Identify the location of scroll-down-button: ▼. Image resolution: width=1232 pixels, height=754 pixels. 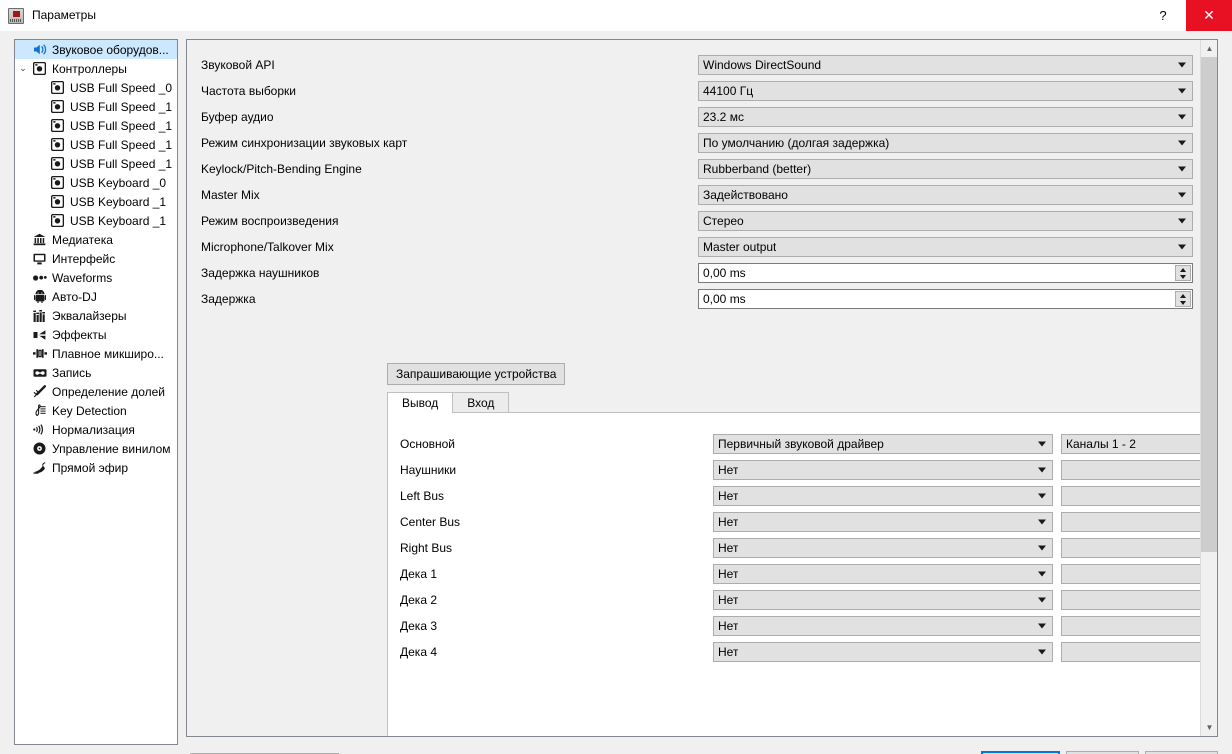
(1209, 727).